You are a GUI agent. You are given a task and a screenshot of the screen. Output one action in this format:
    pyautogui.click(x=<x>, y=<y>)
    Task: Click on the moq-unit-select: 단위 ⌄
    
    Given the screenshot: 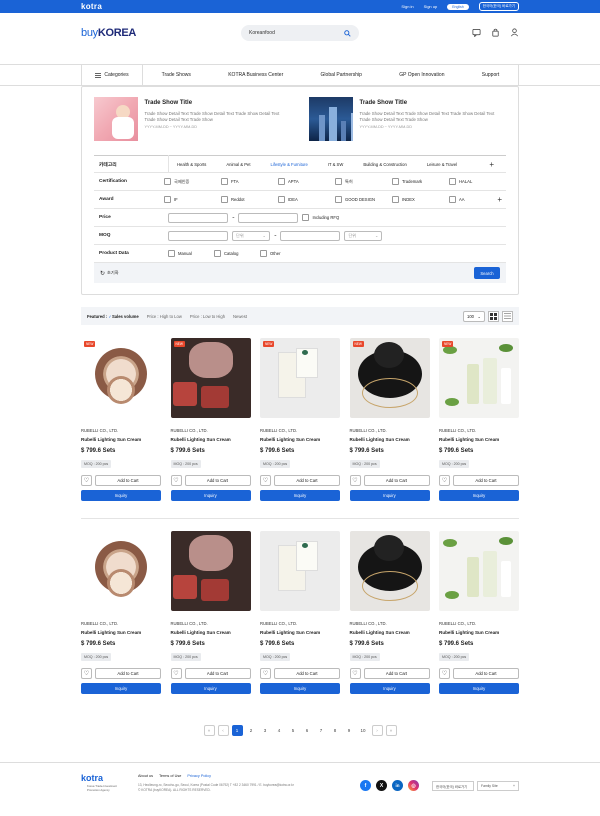 What is the action you would take?
    pyautogui.click(x=363, y=235)
    